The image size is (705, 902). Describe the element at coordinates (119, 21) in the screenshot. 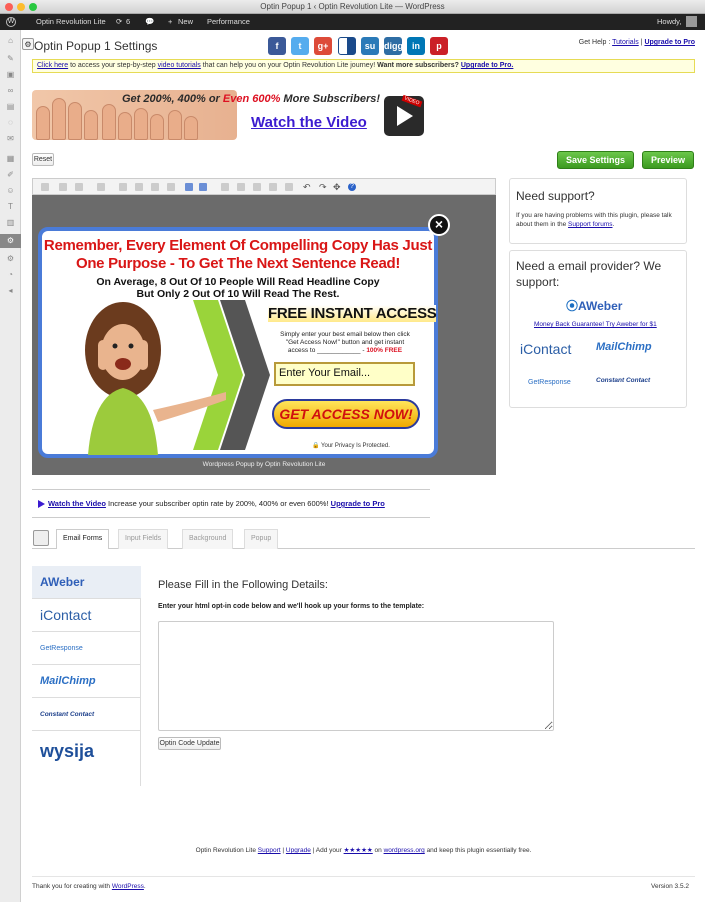

I see `updates-icon: ⟳` at that location.